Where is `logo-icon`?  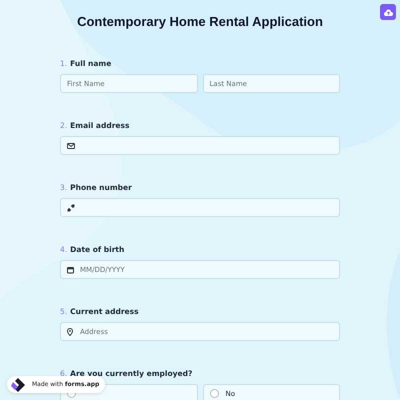
logo-icon is located at coordinates (19, 385).